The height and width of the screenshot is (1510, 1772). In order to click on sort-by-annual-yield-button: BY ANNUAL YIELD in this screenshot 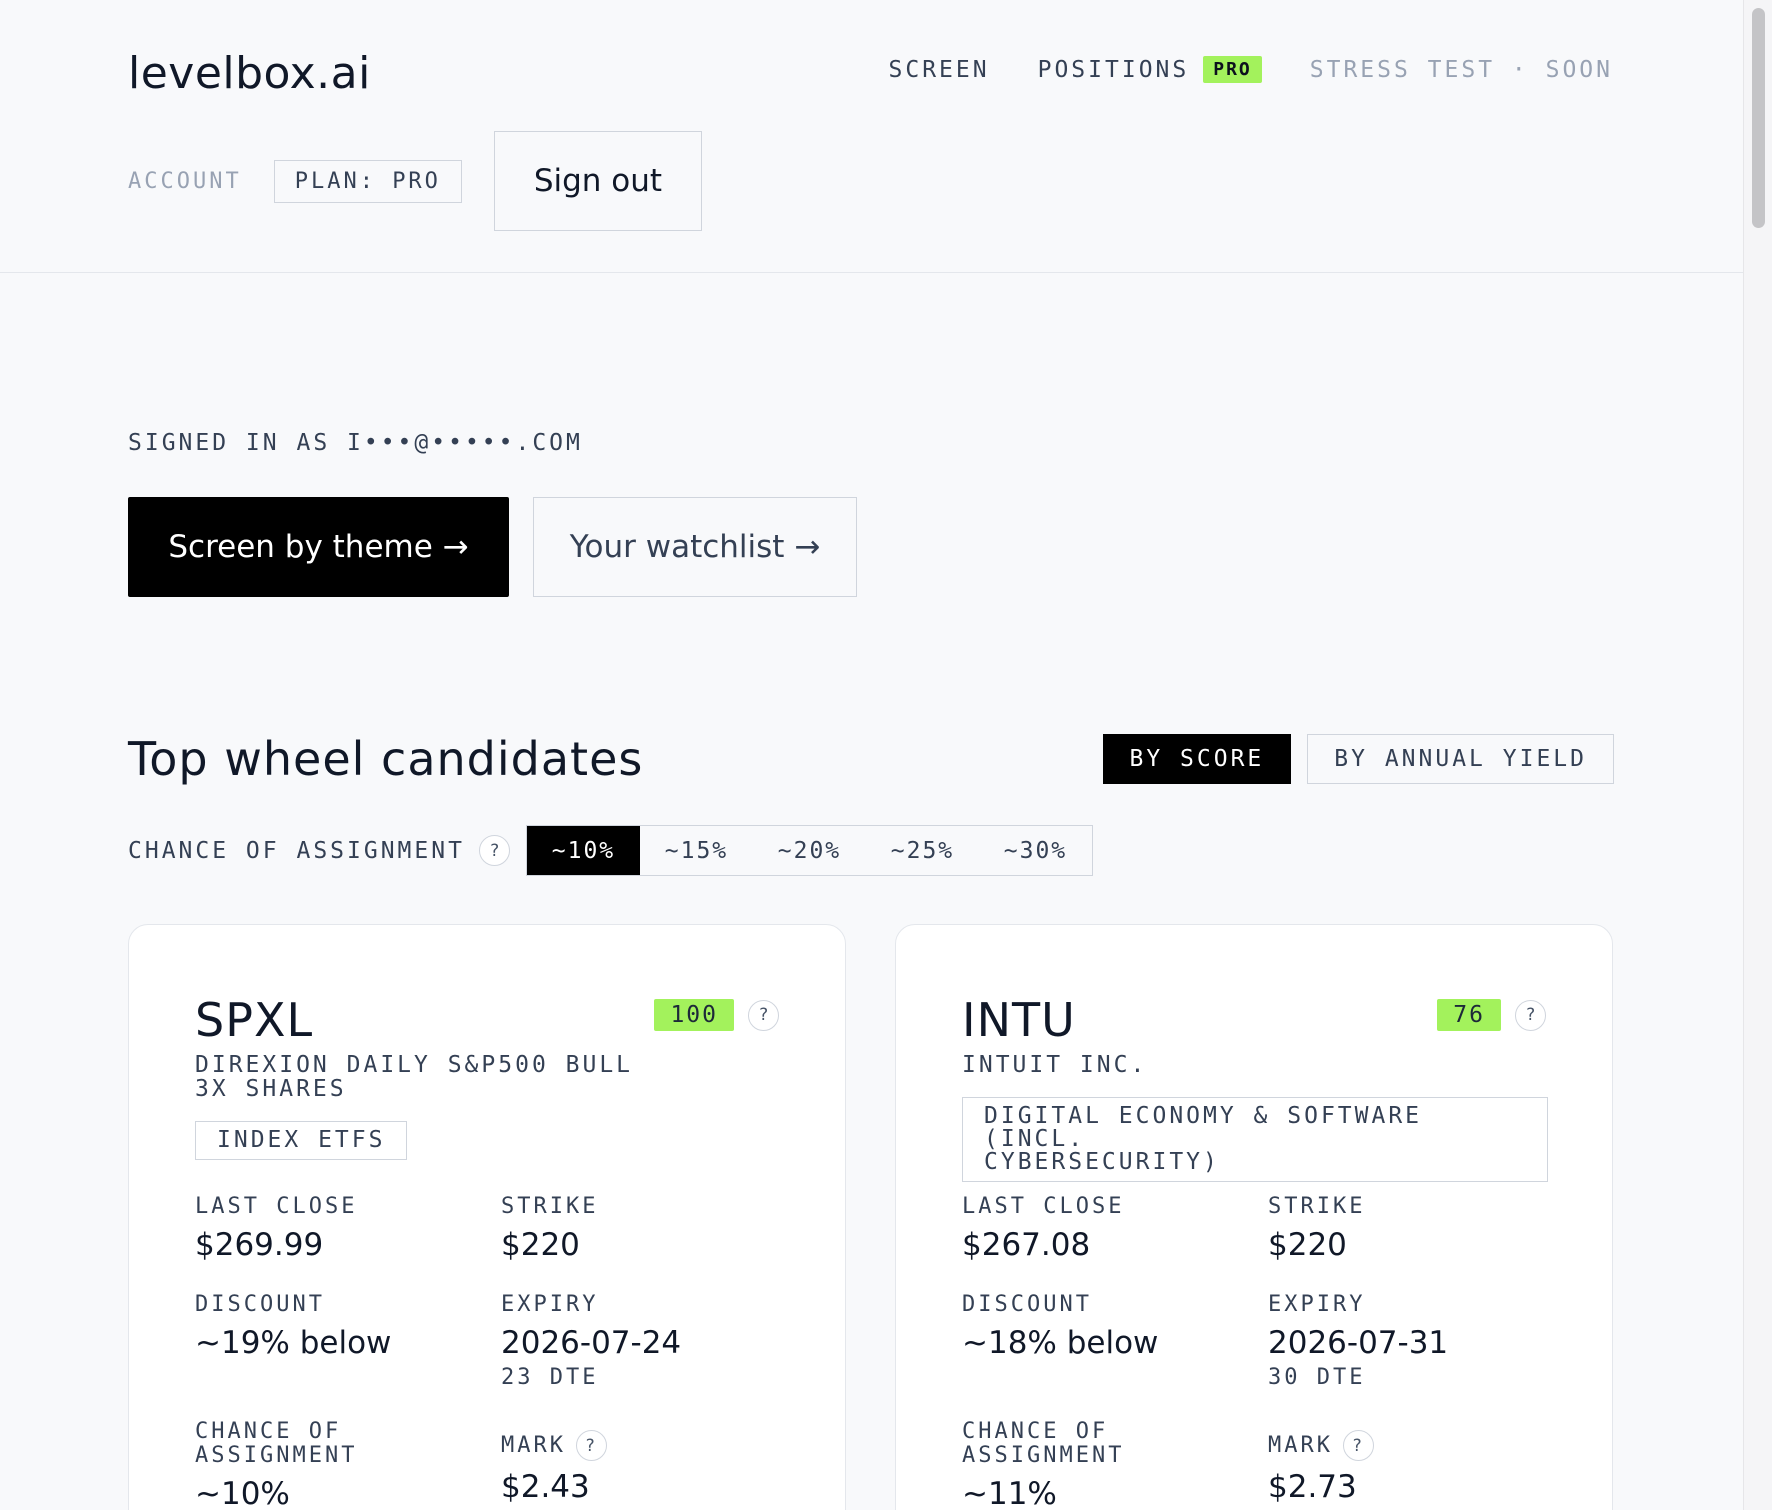, I will do `click(1460, 759)`.